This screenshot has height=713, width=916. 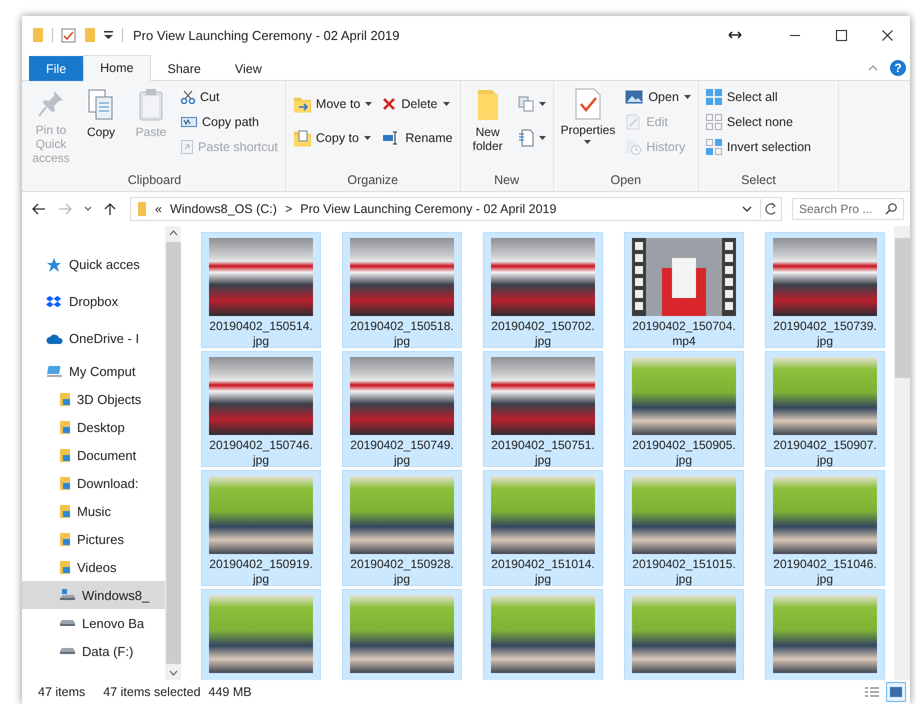 I want to click on file-tile: 20190402_150919.jpg, so click(x=261, y=528).